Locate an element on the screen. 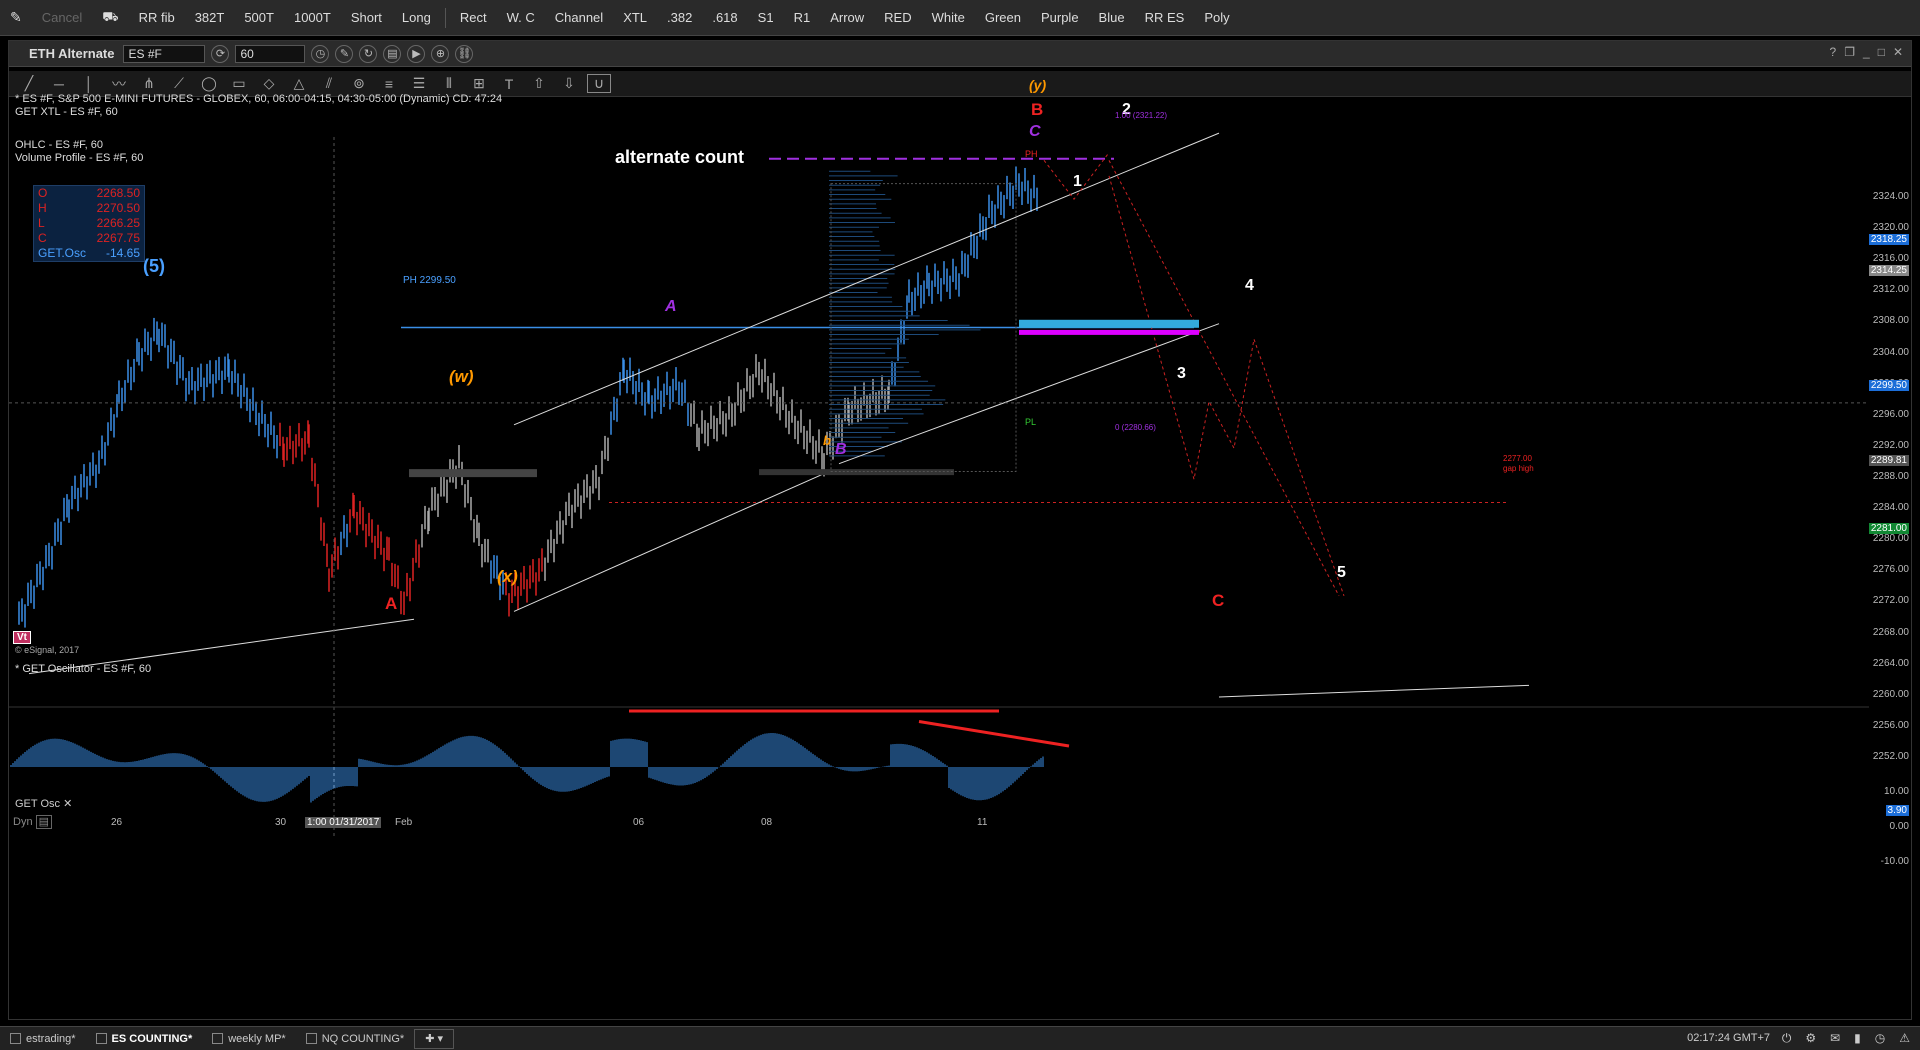 This screenshot has height=1050, width=1920. interval-input is located at coordinates (270, 54).